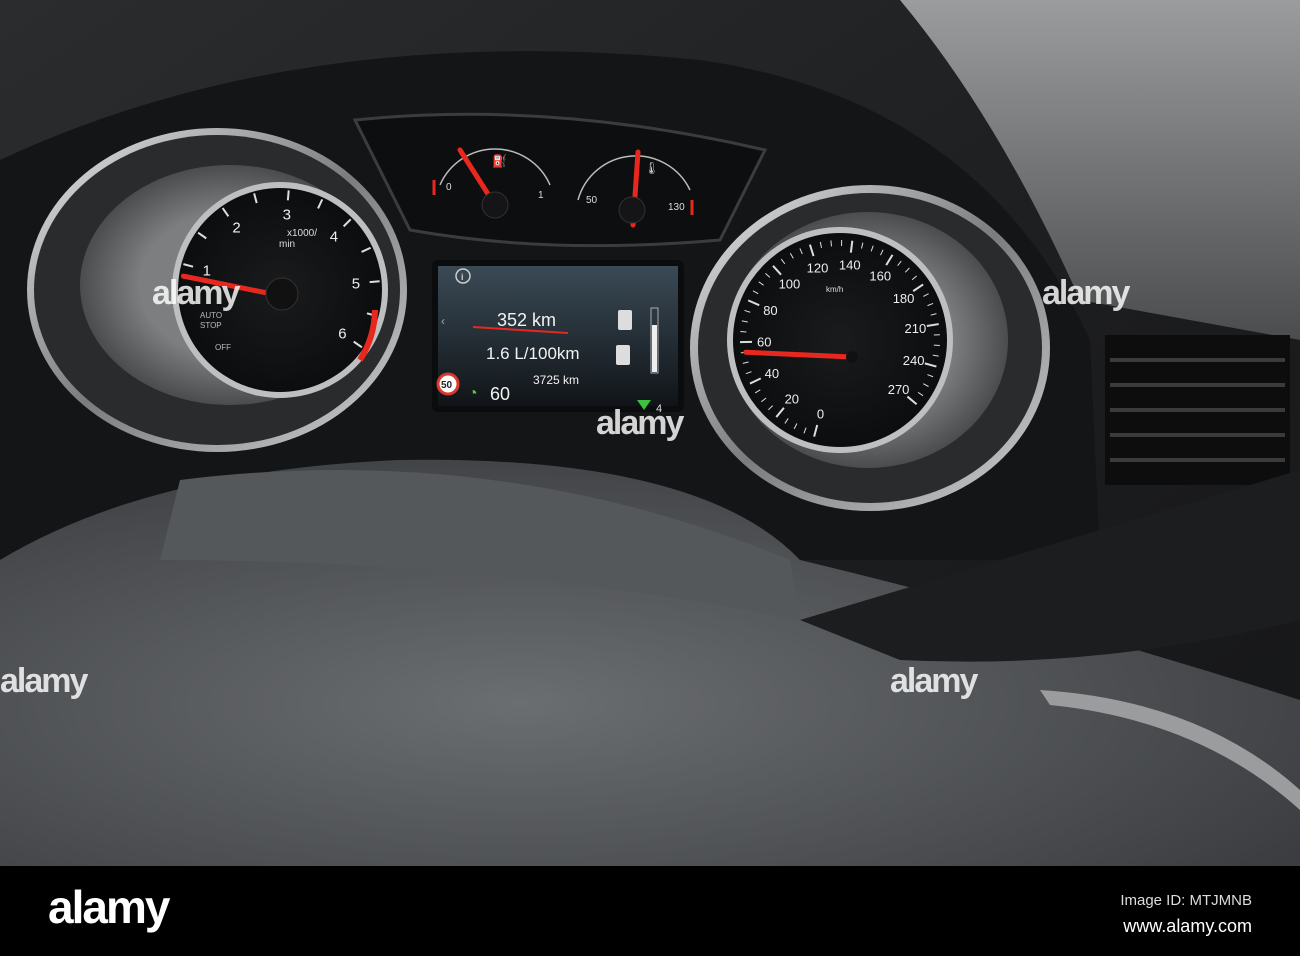  Describe the element at coordinates (818, 268) in the screenshot. I see `speed-number: 120` at that location.